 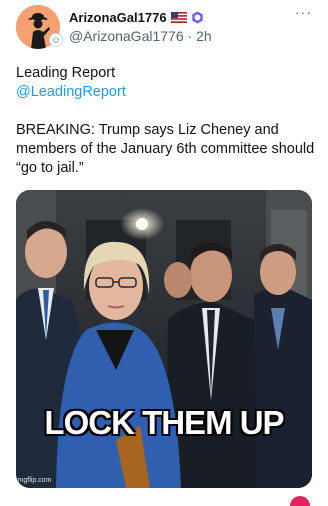 What do you see at coordinates (166, 92) in the screenshot?
I see `quoted-source-handle-link: @LeadingReport` at bounding box center [166, 92].